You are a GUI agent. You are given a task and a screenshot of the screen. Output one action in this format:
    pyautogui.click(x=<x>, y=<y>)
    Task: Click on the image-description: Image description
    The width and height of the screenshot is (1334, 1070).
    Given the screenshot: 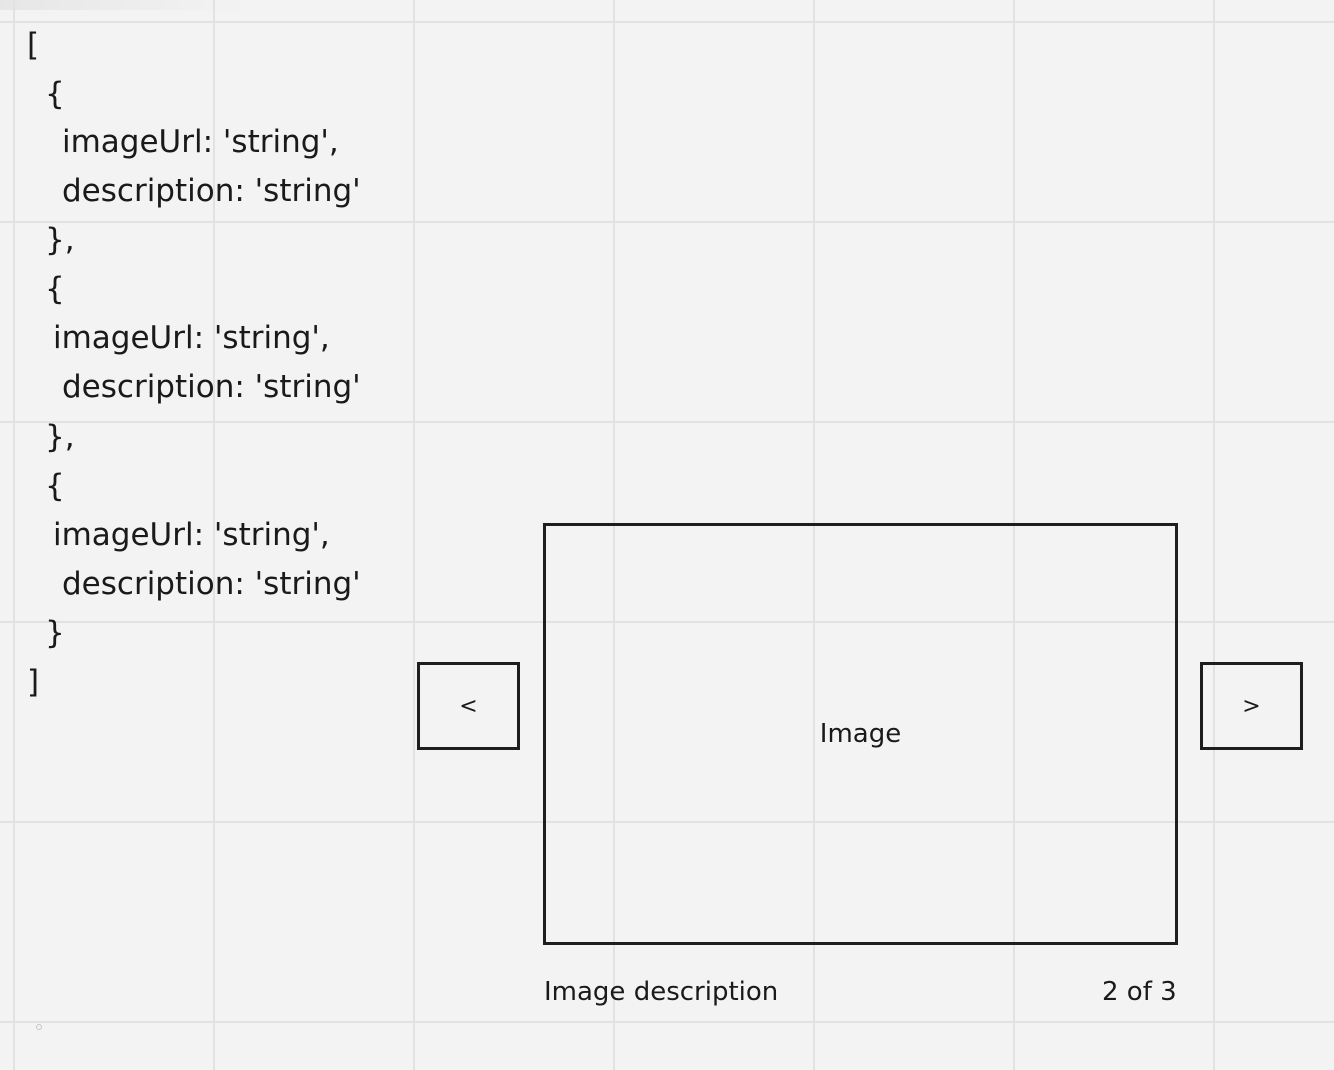 What is the action you would take?
    pyautogui.click(x=661, y=992)
    